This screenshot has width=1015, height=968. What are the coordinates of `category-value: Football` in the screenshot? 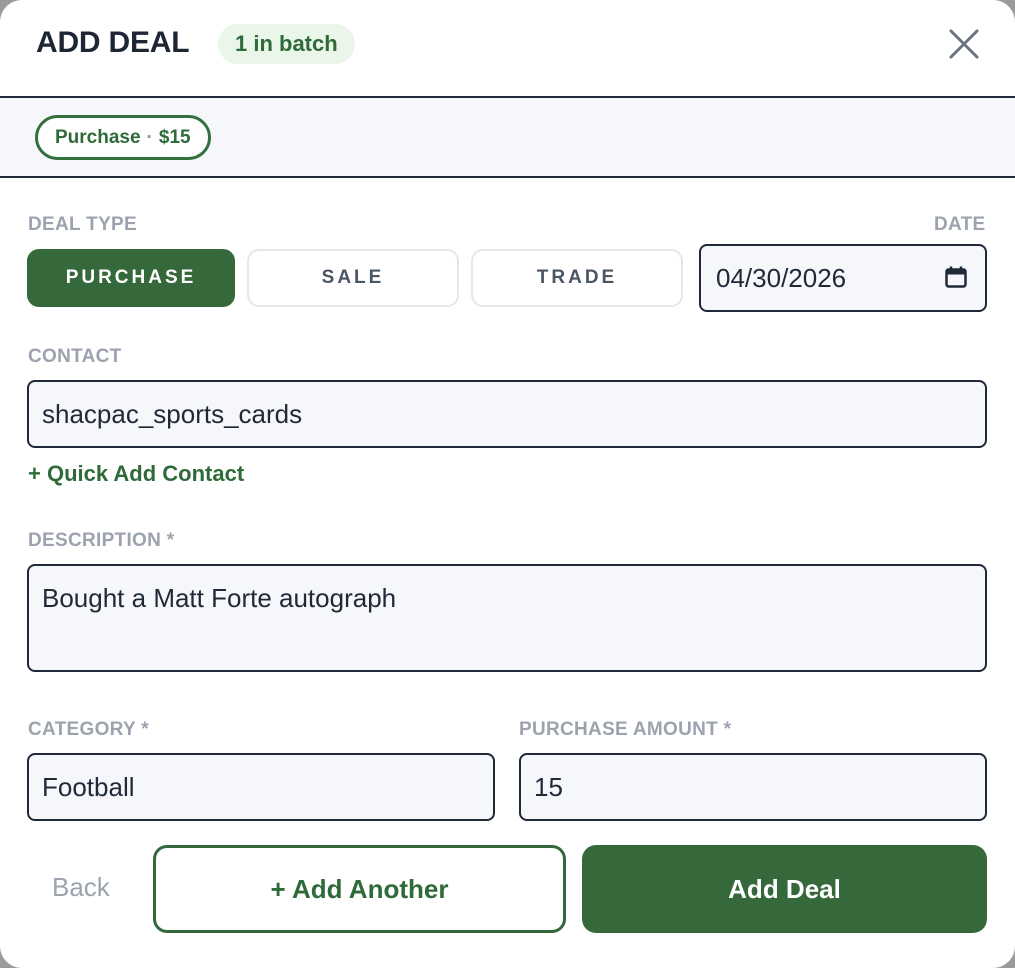 It's located at (88, 787).